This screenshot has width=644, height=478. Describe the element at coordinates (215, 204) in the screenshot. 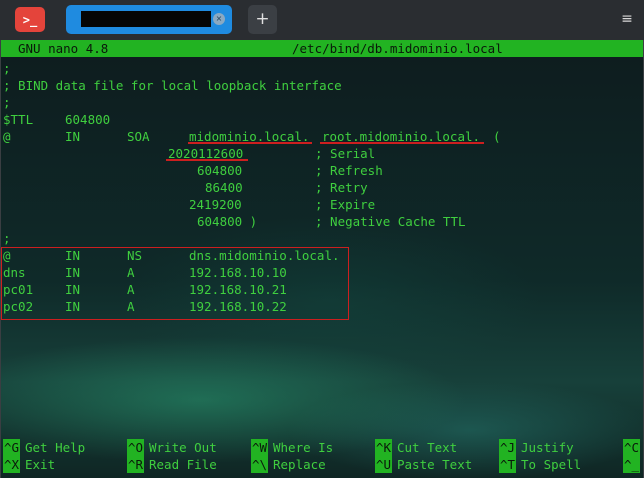

I see `expire-value: 2419200` at that location.